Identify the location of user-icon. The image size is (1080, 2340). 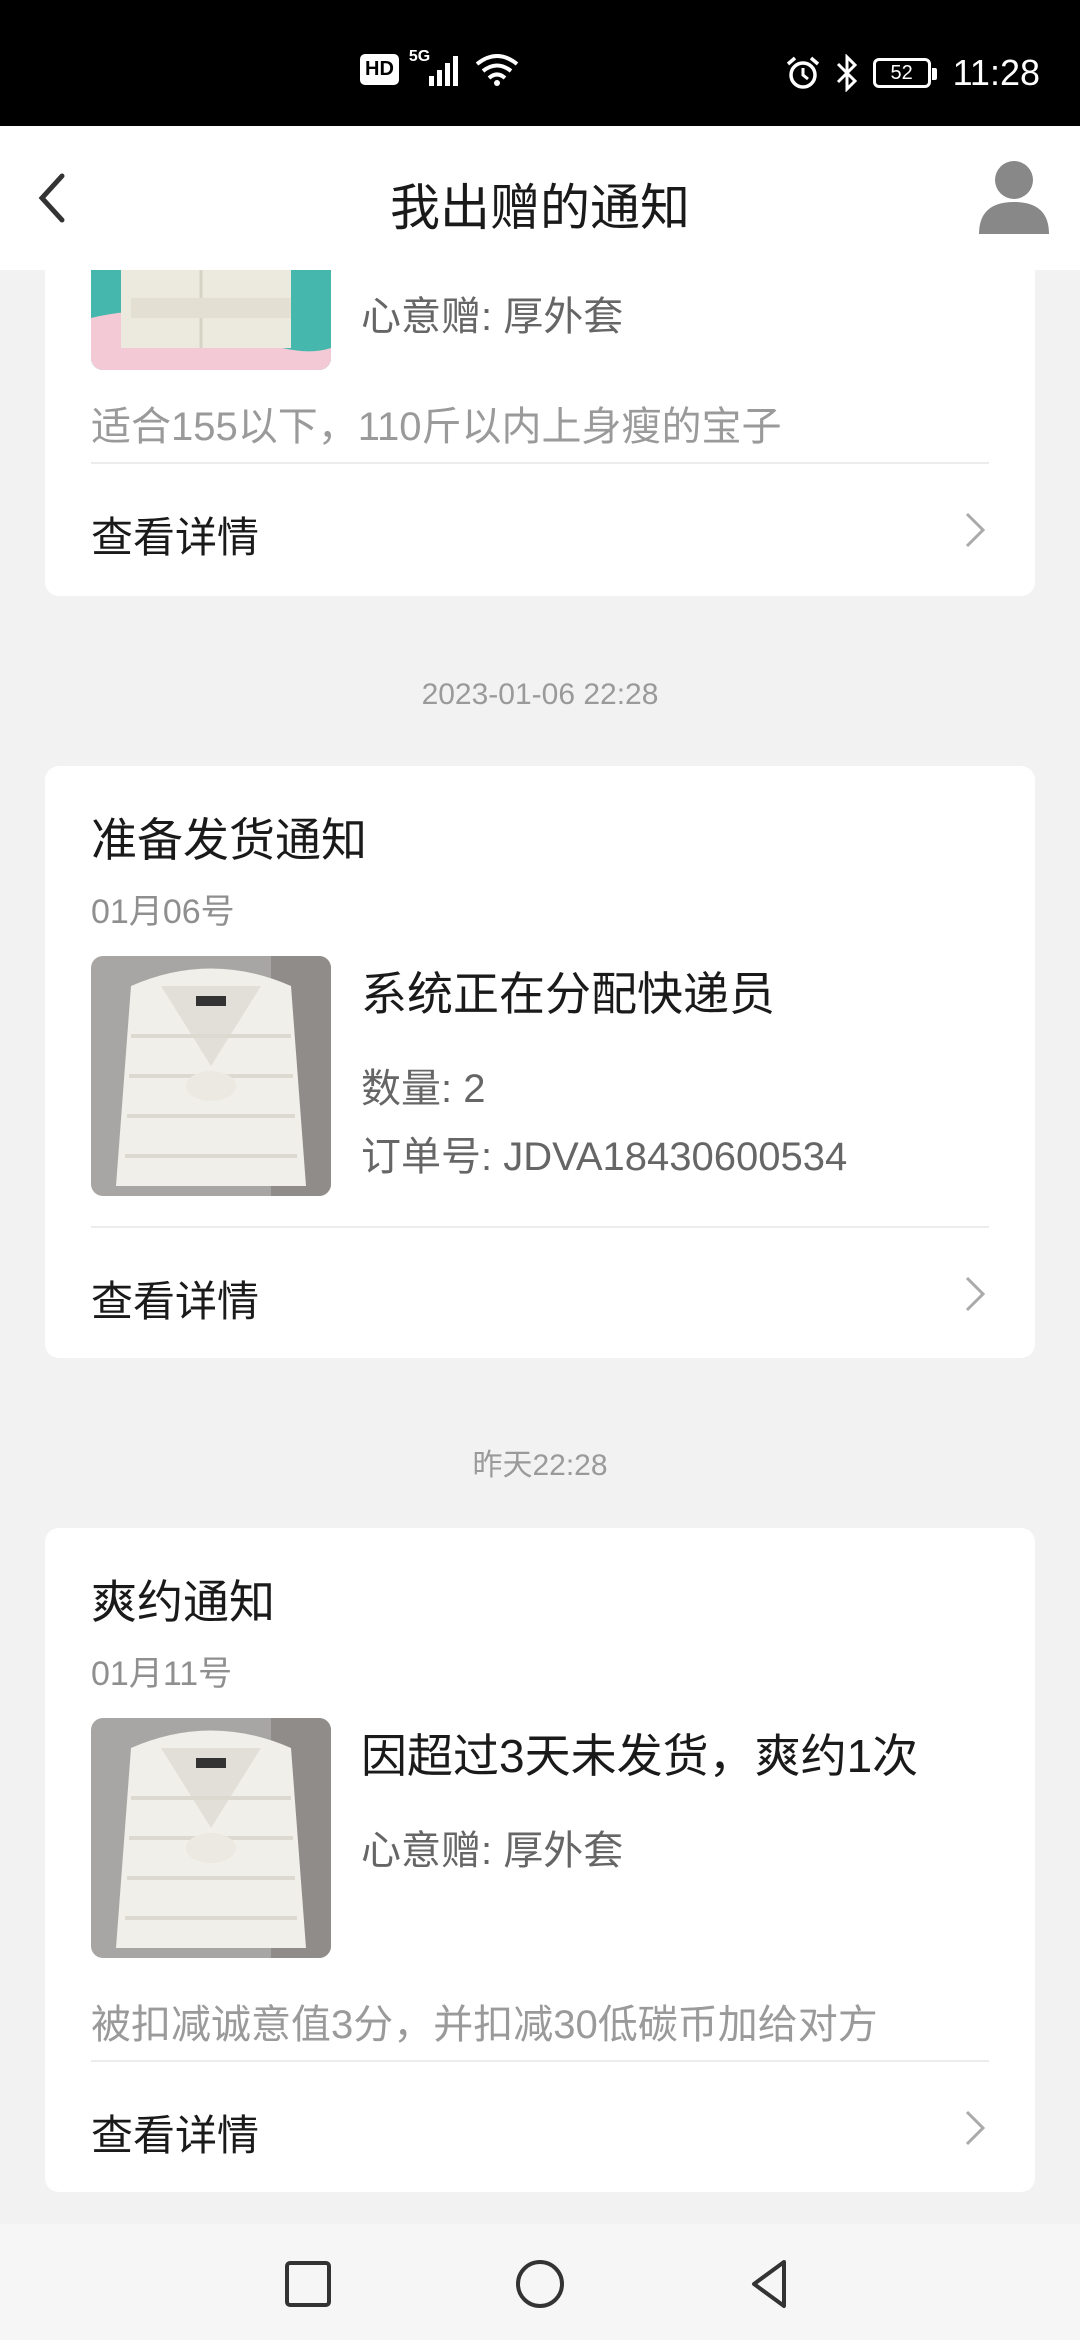
(1014, 197).